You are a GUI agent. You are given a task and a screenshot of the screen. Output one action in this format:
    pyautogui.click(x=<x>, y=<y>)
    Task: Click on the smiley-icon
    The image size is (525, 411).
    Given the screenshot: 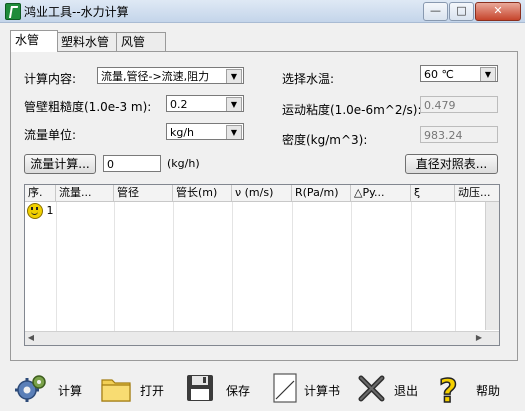 What is the action you would take?
    pyautogui.click(x=35, y=211)
    